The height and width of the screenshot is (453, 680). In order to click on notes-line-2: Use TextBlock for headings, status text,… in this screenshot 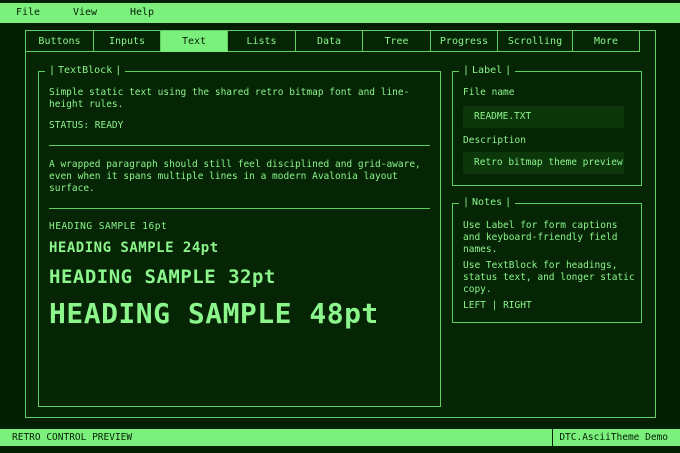, I will do `click(552, 277)`.